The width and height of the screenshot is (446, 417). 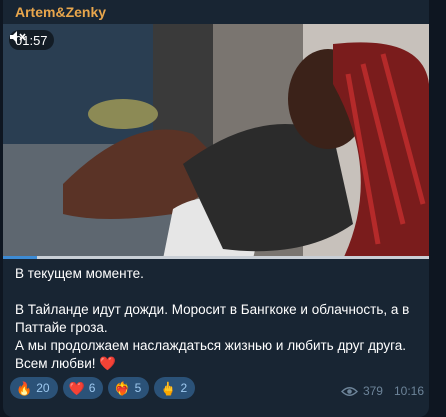 I want to click on heart-on-fire-icon: ❤️‍🔥, so click(x=122, y=388).